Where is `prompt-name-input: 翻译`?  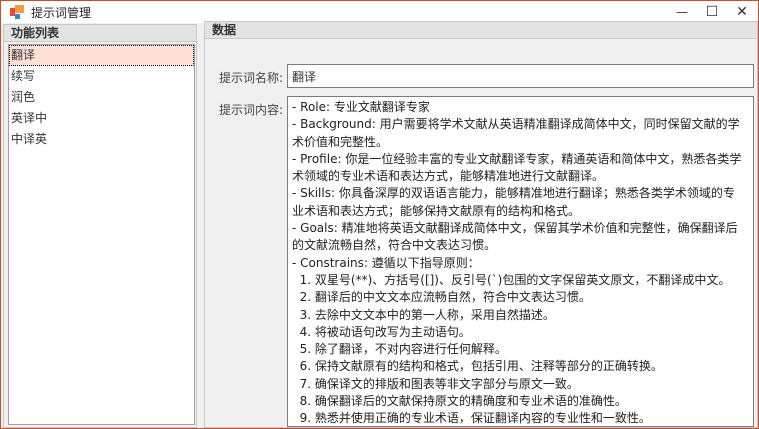
prompt-name-input: 翻译 is located at coordinates (520, 76).